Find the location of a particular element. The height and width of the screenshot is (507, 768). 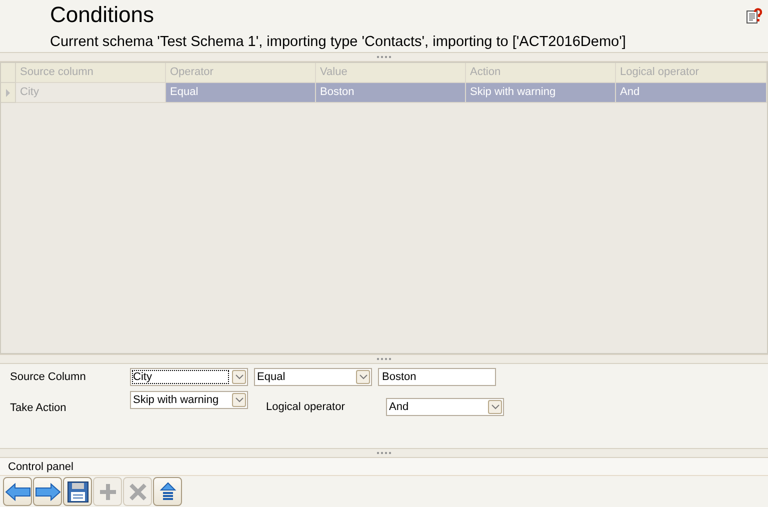

upload-button is located at coordinates (167, 491).